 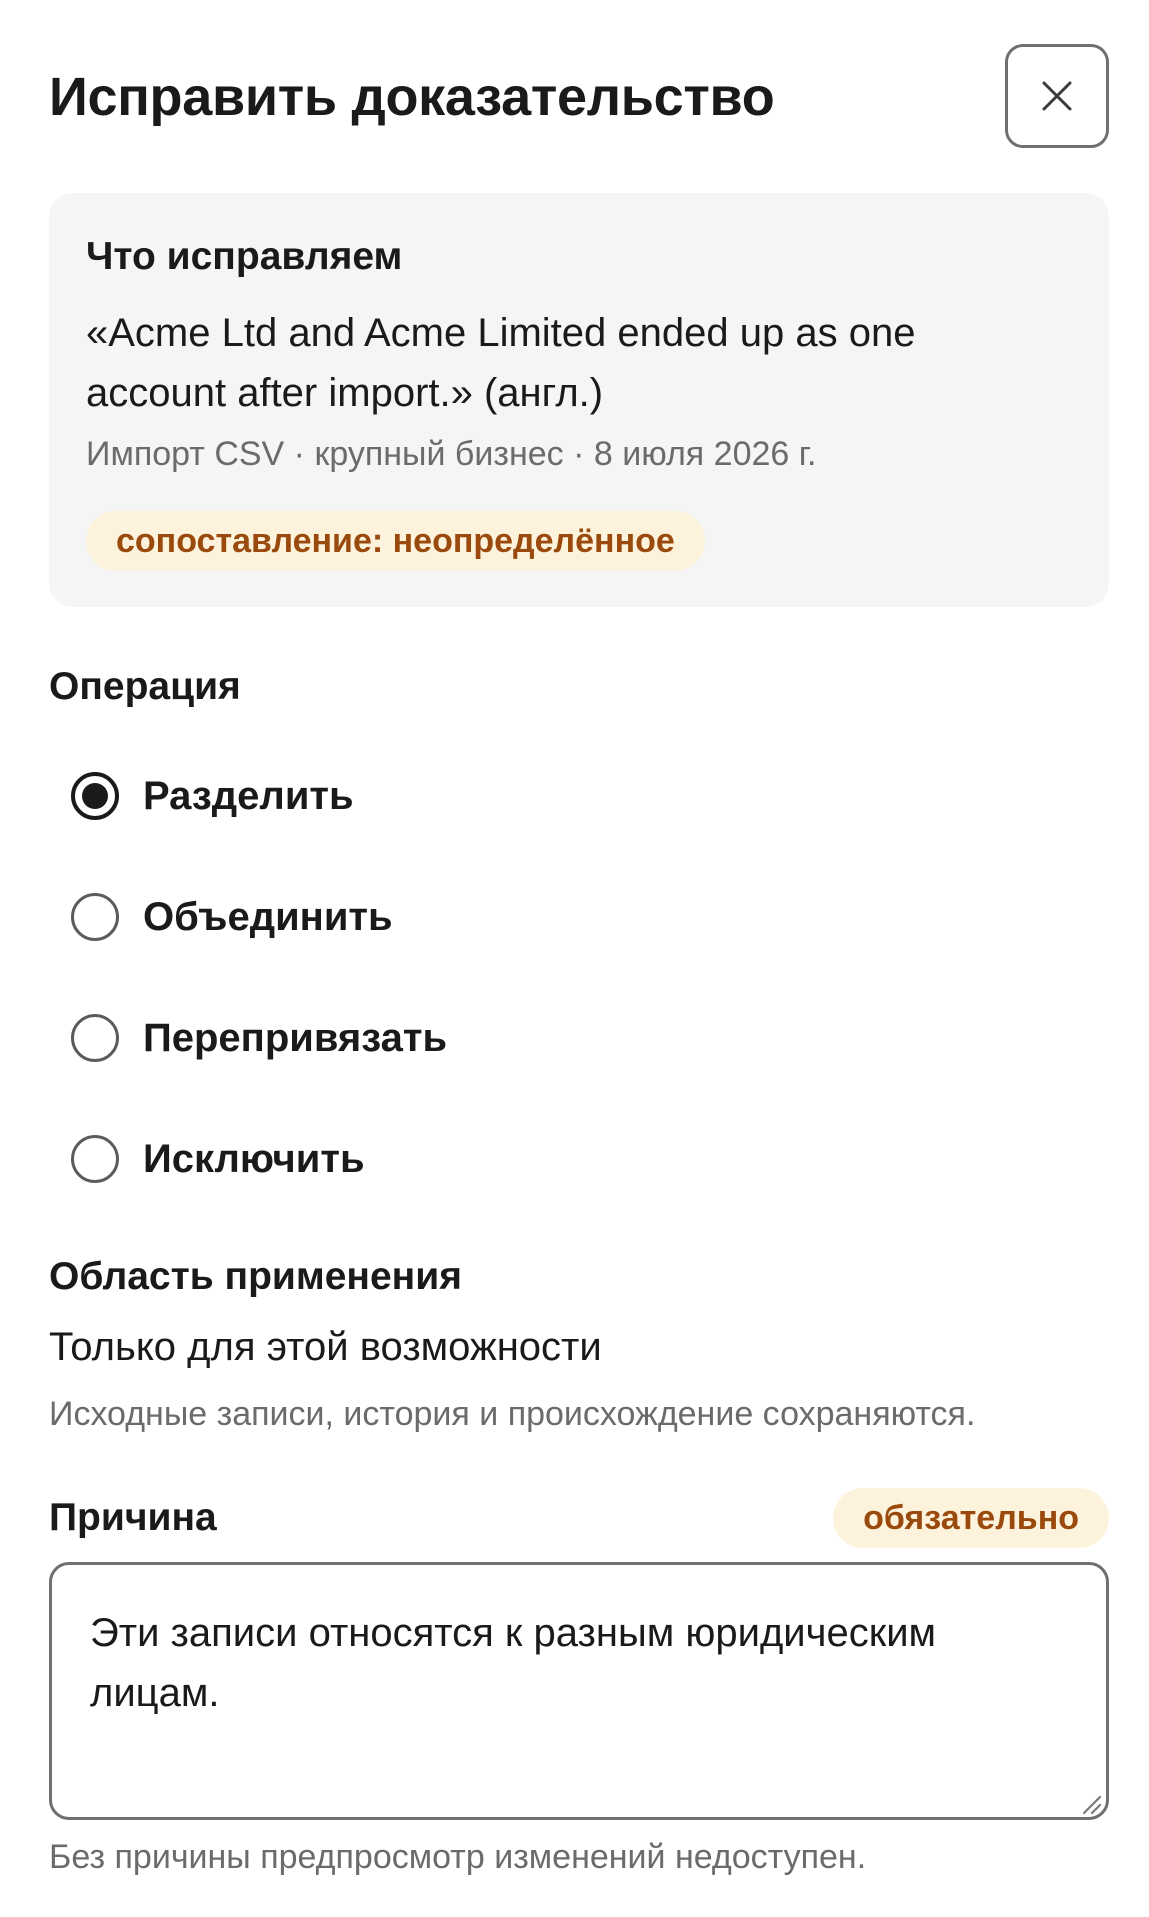 What do you see at coordinates (579, 1691) in the screenshot?
I see `reason-textarea` at bounding box center [579, 1691].